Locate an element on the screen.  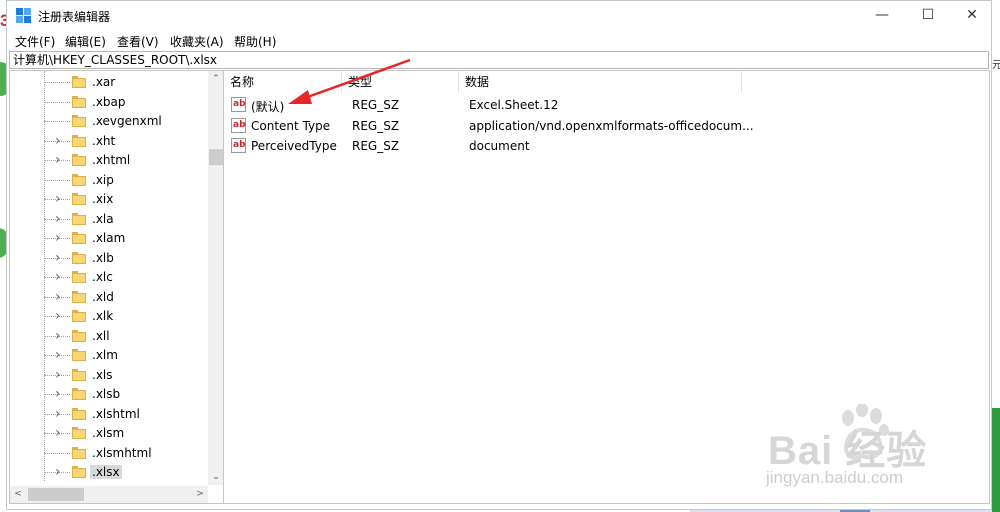
tree-horizontal-scrollbar: < > is located at coordinates (109, 494).